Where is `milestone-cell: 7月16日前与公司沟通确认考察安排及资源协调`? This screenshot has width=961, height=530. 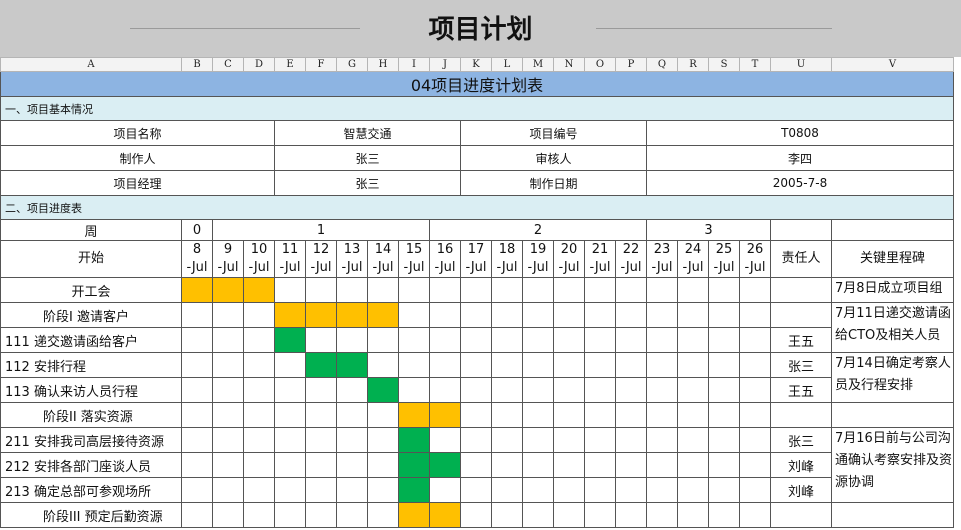
milestone-cell: 7月16日前与公司沟通确认考察安排及资源协调 is located at coordinates (892, 465).